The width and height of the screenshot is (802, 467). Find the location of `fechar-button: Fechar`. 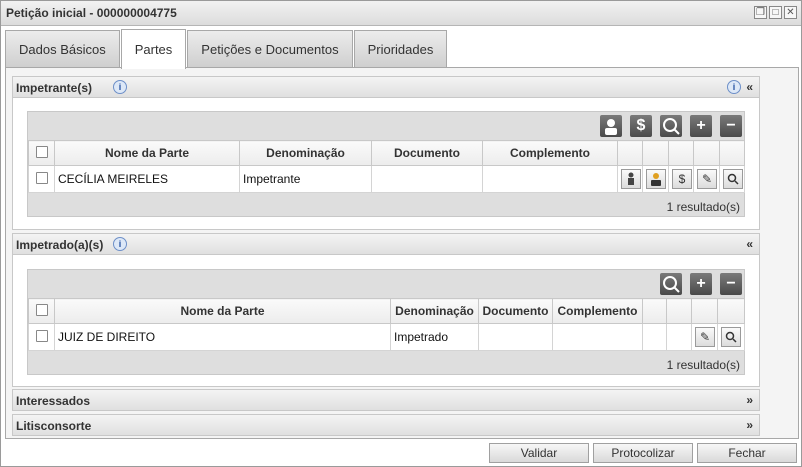

fechar-button: Fechar is located at coordinates (747, 453).